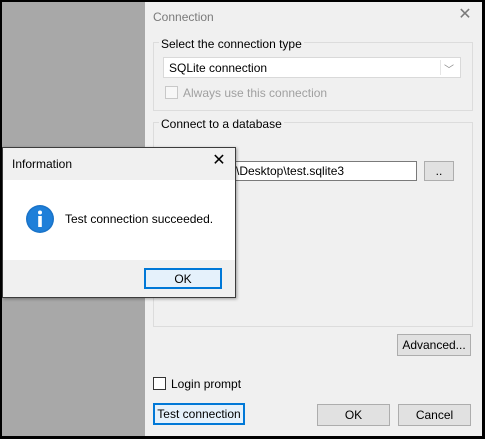 This screenshot has height=439, width=485. Describe the element at coordinates (219, 161) in the screenshot. I see `messagebox-close-icon: ✕` at that location.